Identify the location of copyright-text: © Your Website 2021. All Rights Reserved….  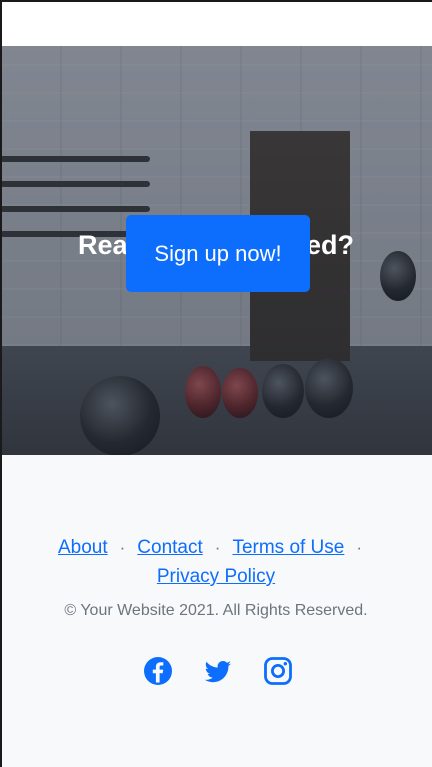
(216, 610).